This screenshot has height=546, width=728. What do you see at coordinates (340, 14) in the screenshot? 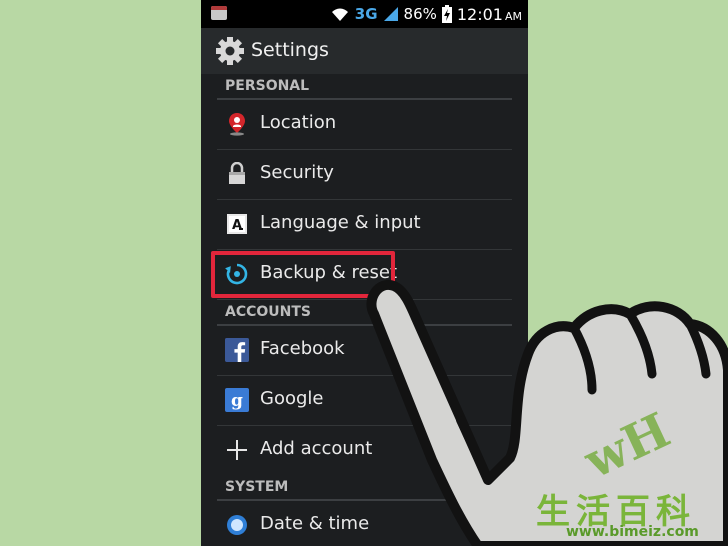
I see `wifi-icon` at bounding box center [340, 14].